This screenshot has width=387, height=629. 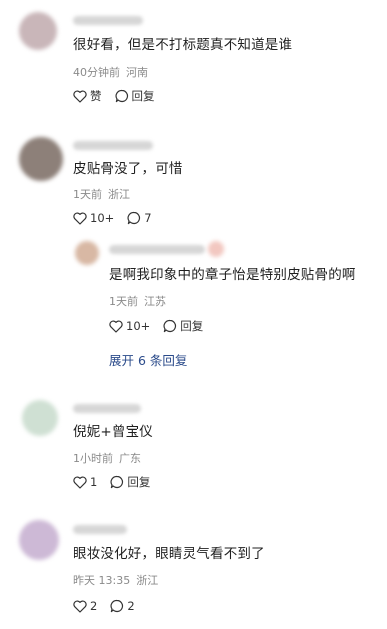 I want to click on comment-text: 皮贴骨没了，可惜, so click(x=128, y=169).